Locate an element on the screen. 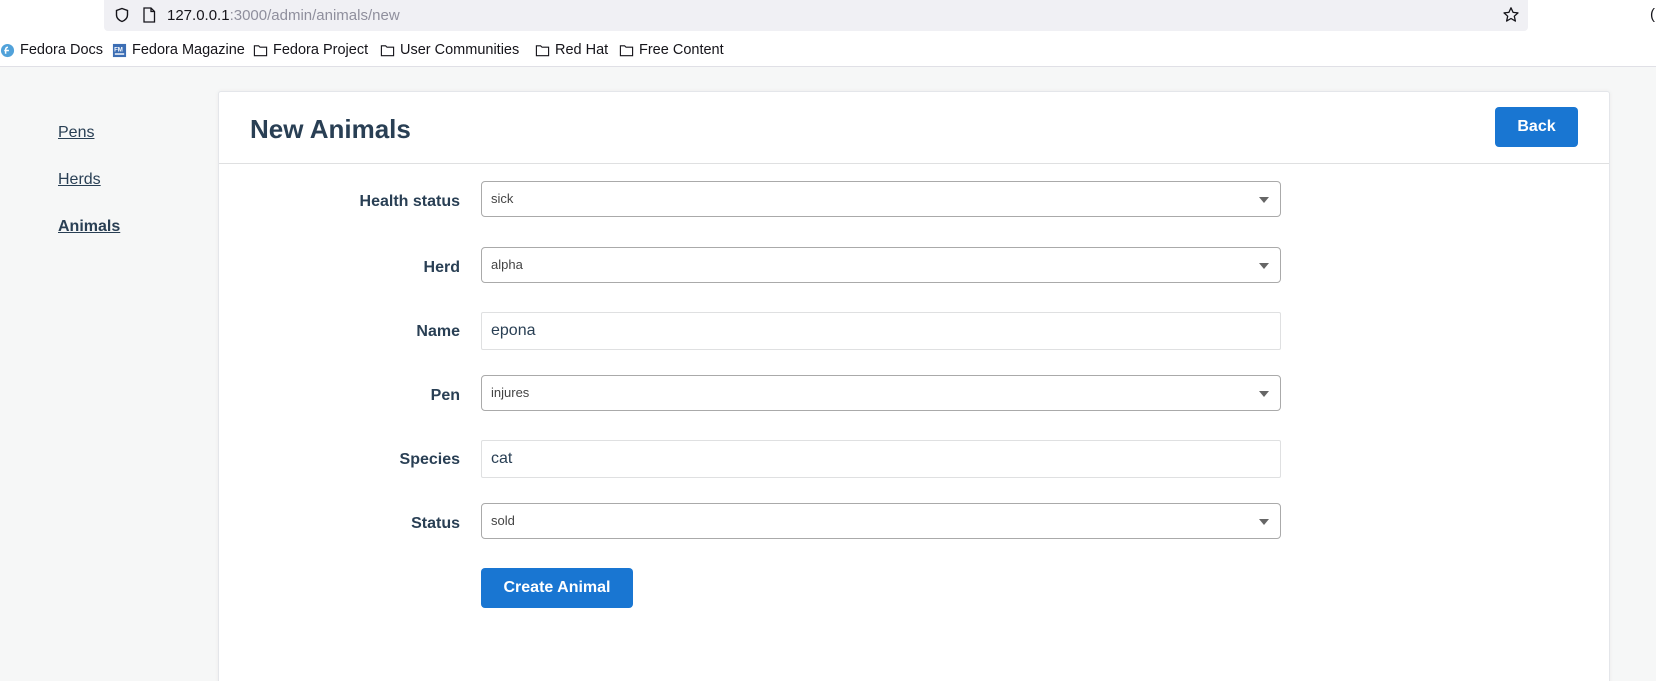  bookmark-free-content: Free Content is located at coordinates (671, 50).